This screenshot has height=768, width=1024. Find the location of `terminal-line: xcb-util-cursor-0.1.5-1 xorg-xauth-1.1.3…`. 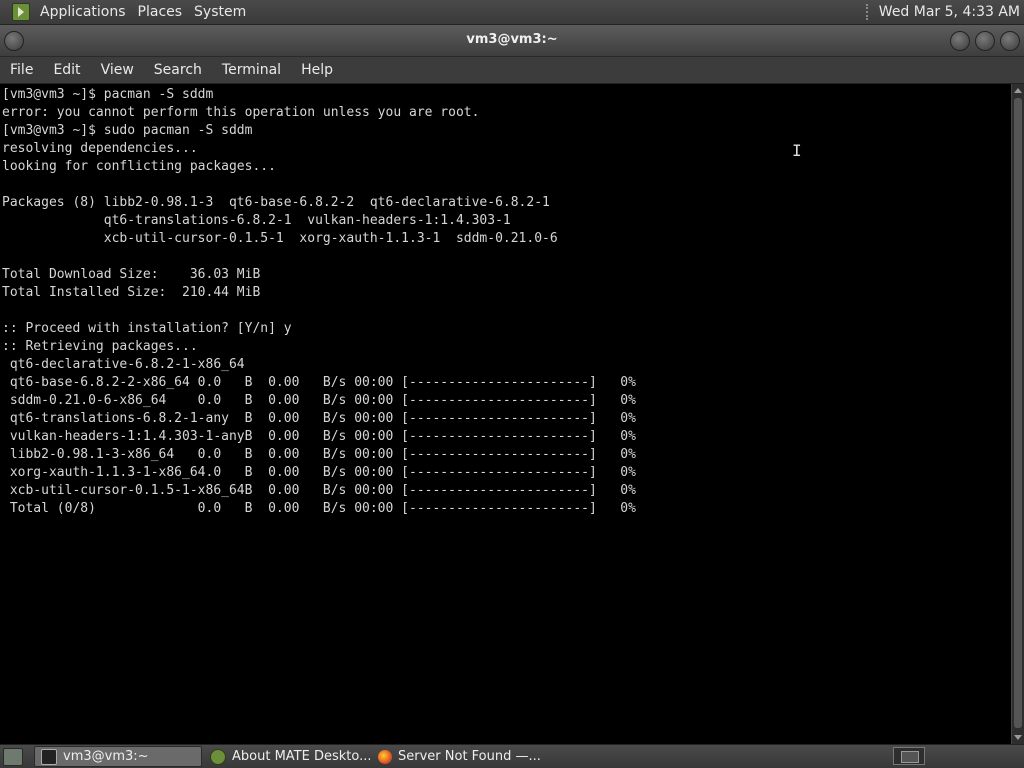

terminal-line: xcb-util-cursor-0.1.5-1 xorg-xauth-1.1.3… is located at coordinates (280, 238).